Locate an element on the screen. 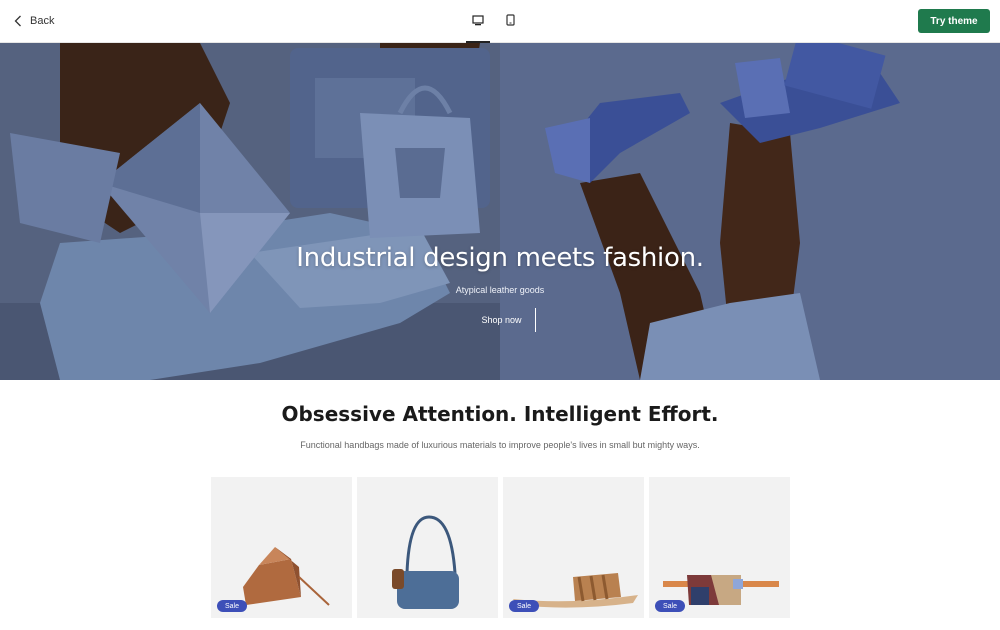 The height and width of the screenshot is (630, 1000). tan-folded-bag-image is located at coordinates (286, 576).